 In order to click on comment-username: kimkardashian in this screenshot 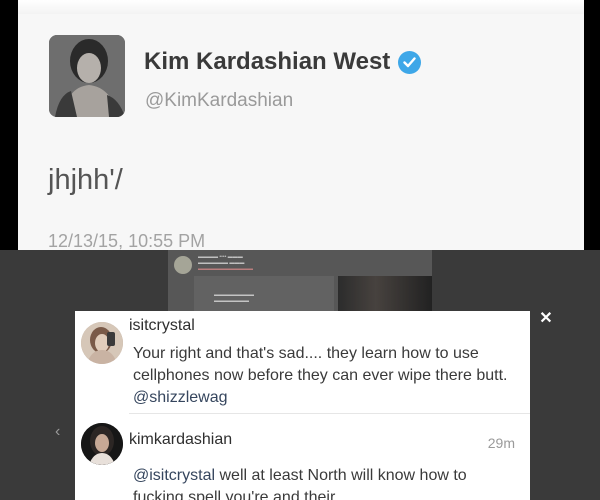, I will do `click(180, 440)`.